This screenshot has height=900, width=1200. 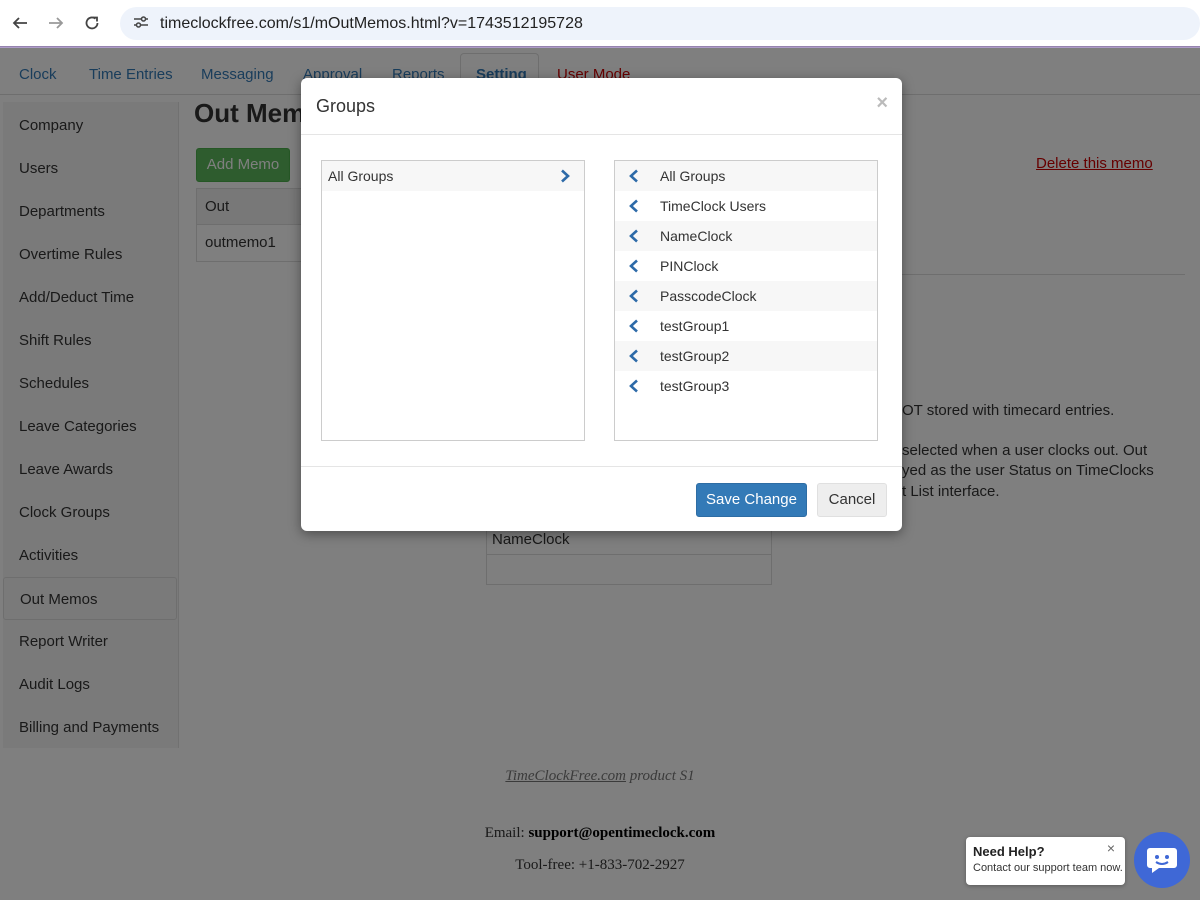 I want to click on reload-icon, so click(x=92, y=23).